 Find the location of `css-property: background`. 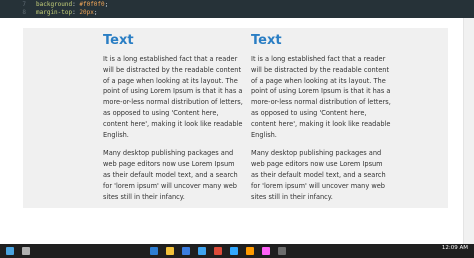

css-property: background is located at coordinates (54, 4).